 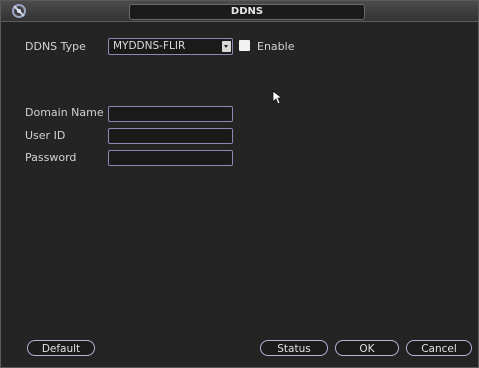 What do you see at coordinates (247, 12) in the screenshot?
I see `window-title: DDNS` at bounding box center [247, 12].